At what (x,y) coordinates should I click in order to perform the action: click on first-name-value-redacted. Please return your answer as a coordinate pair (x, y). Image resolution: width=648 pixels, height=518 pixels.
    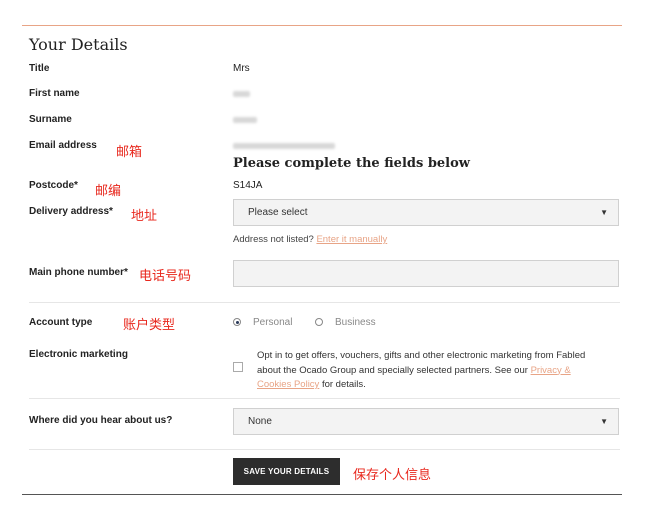
    Looking at the image, I should click on (241, 94).